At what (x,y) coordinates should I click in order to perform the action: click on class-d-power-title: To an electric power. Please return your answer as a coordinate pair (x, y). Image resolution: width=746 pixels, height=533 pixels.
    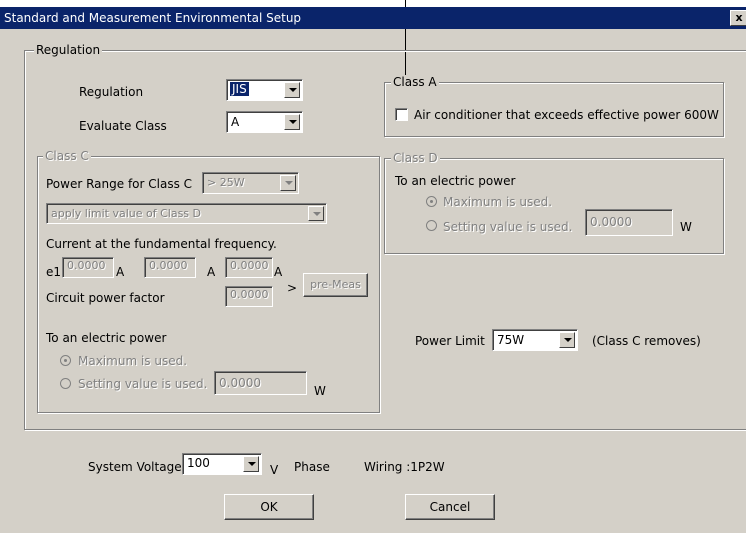
    Looking at the image, I should click on (455, 181).